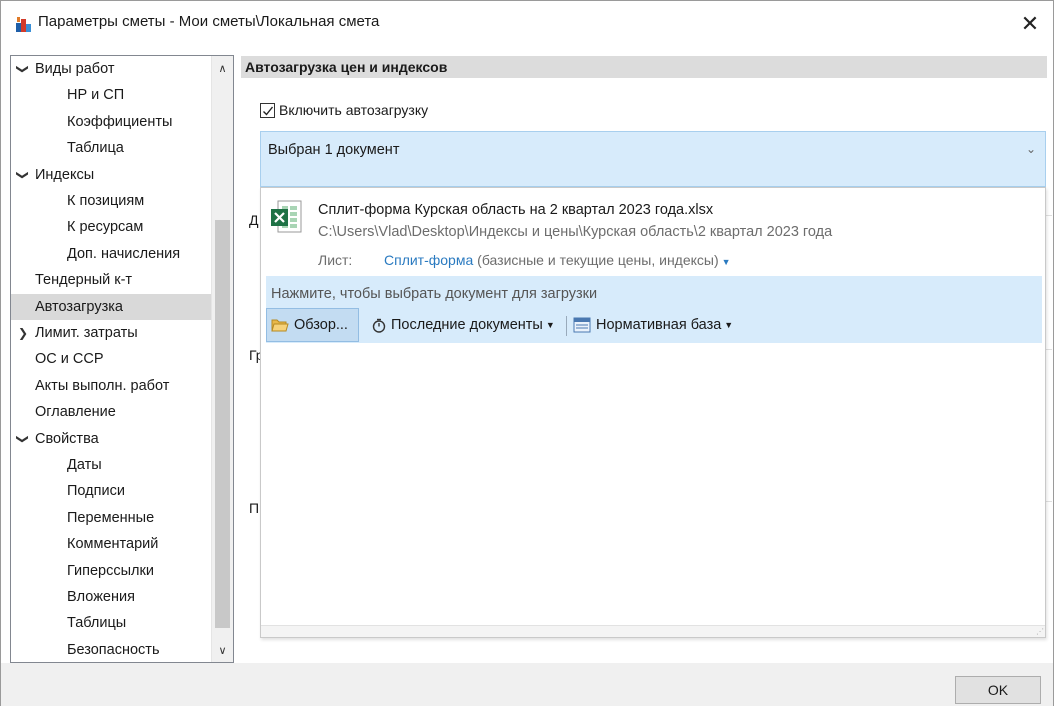 This screenshot has width=1054, height=706. I want to click on tree-item: Переменные, so click(111, 518).